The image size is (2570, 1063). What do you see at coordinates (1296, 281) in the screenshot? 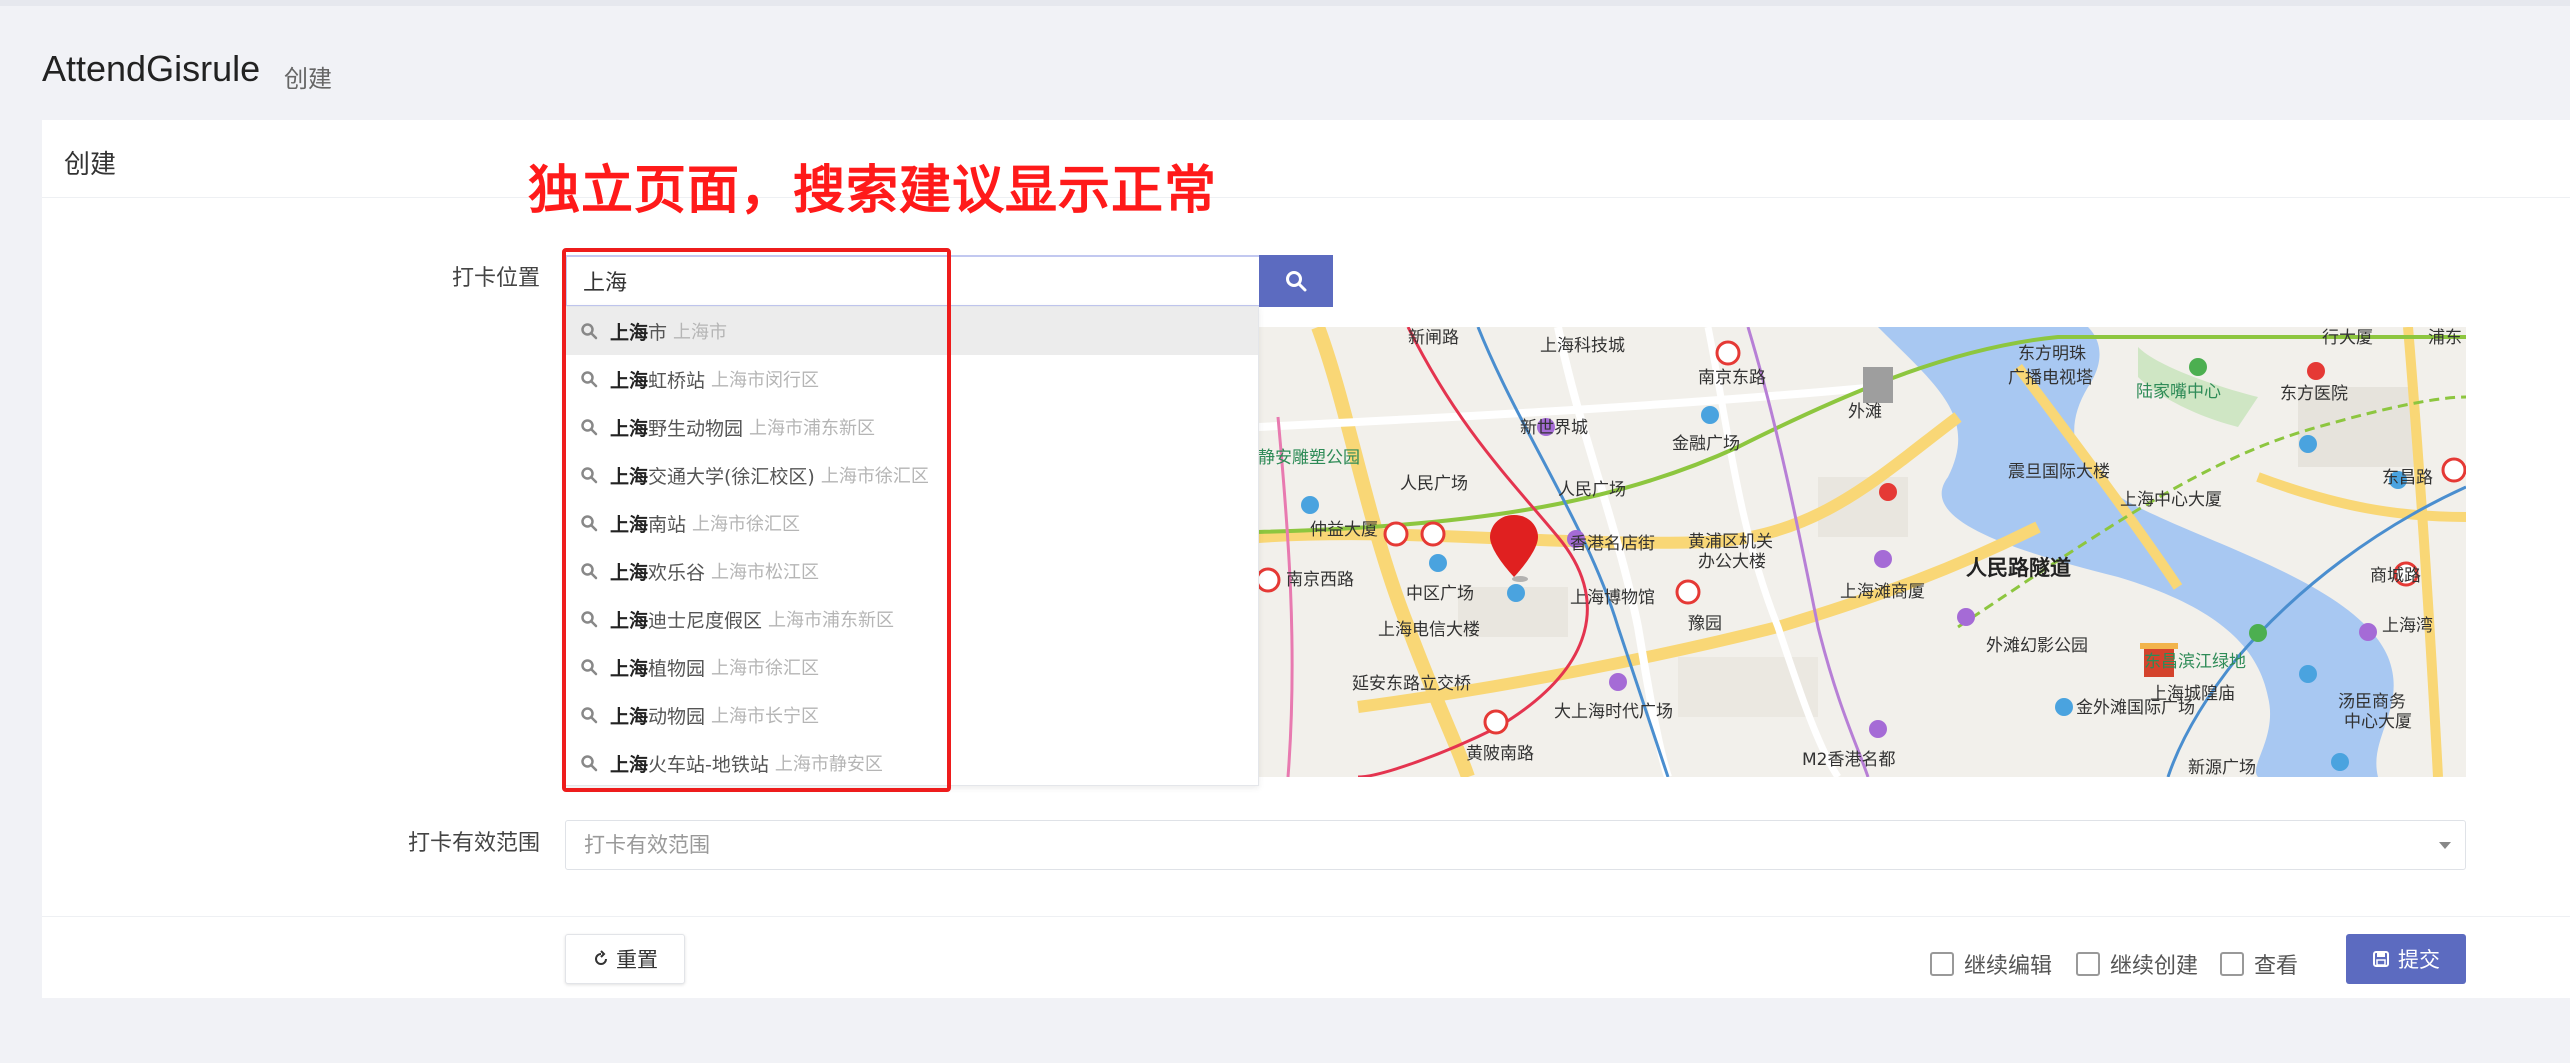
I see `search-button` at bounding box center [1296, 281].